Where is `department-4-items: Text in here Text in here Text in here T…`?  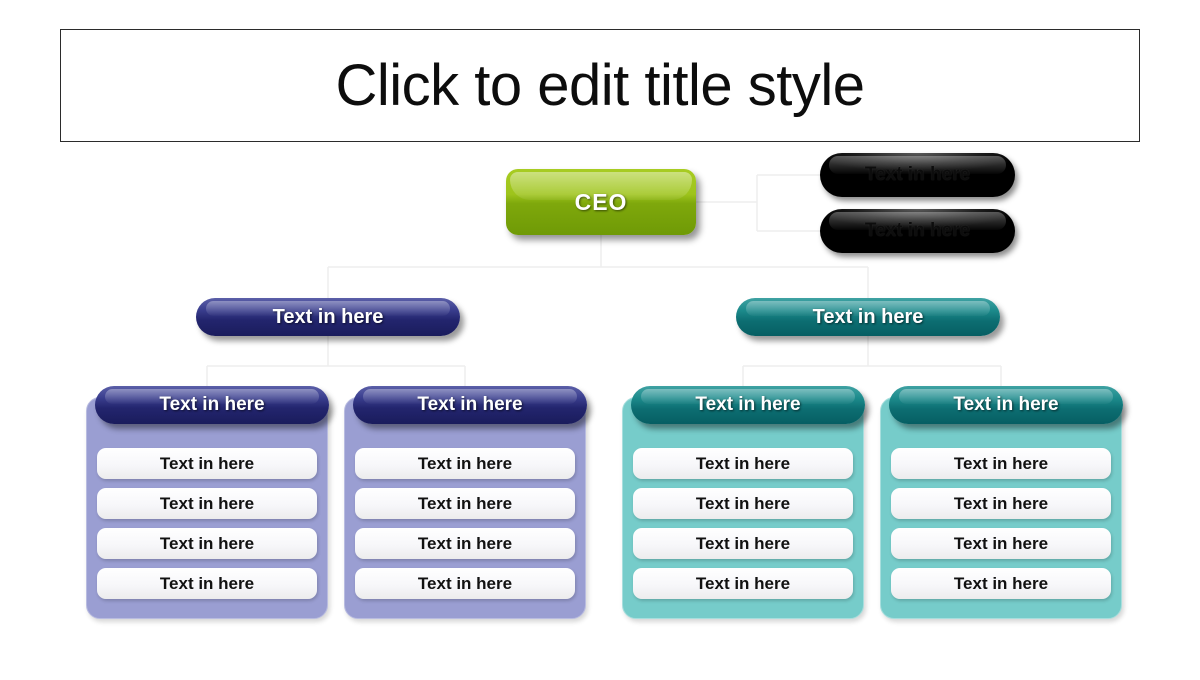 department-4-items: Text in here Text in here Text in here T… is located at coordinates (1001, 523).